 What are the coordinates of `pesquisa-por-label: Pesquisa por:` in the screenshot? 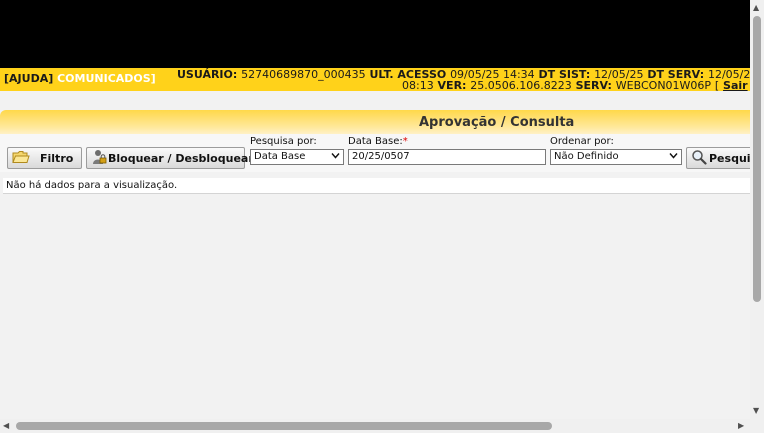 It's located at (283, 141).